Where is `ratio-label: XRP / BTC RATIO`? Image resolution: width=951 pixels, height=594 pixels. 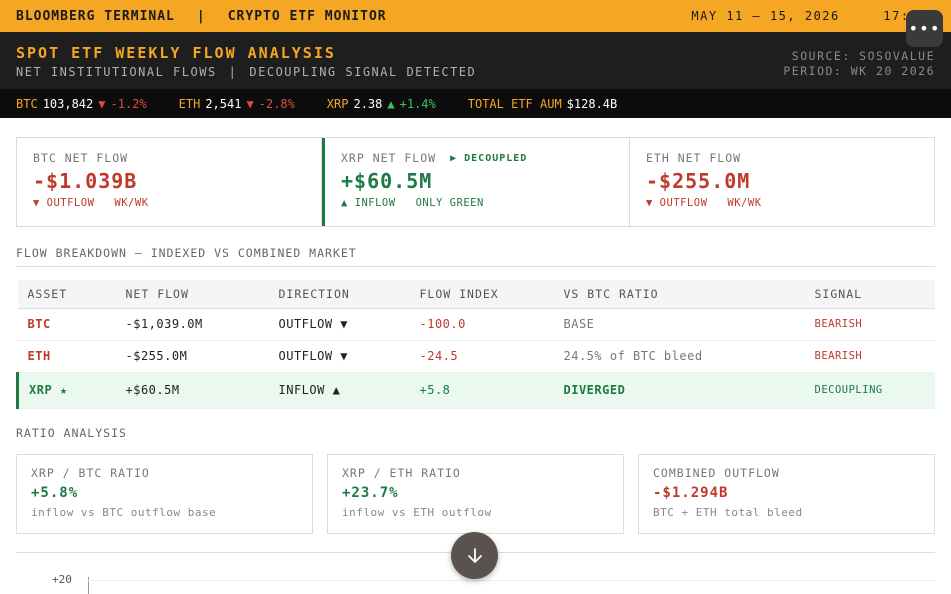 ratio-label: XRP / BTC RATIO is located at coordinates (90, 472).